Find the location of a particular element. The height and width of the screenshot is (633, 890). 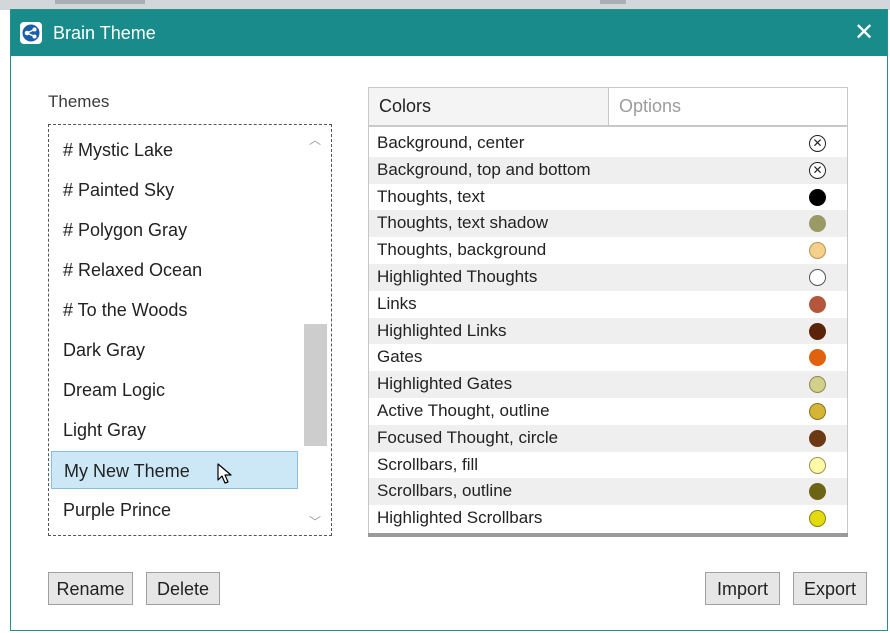

theme-item: # Relaxed Ocean is located at coordinates (174, 270).